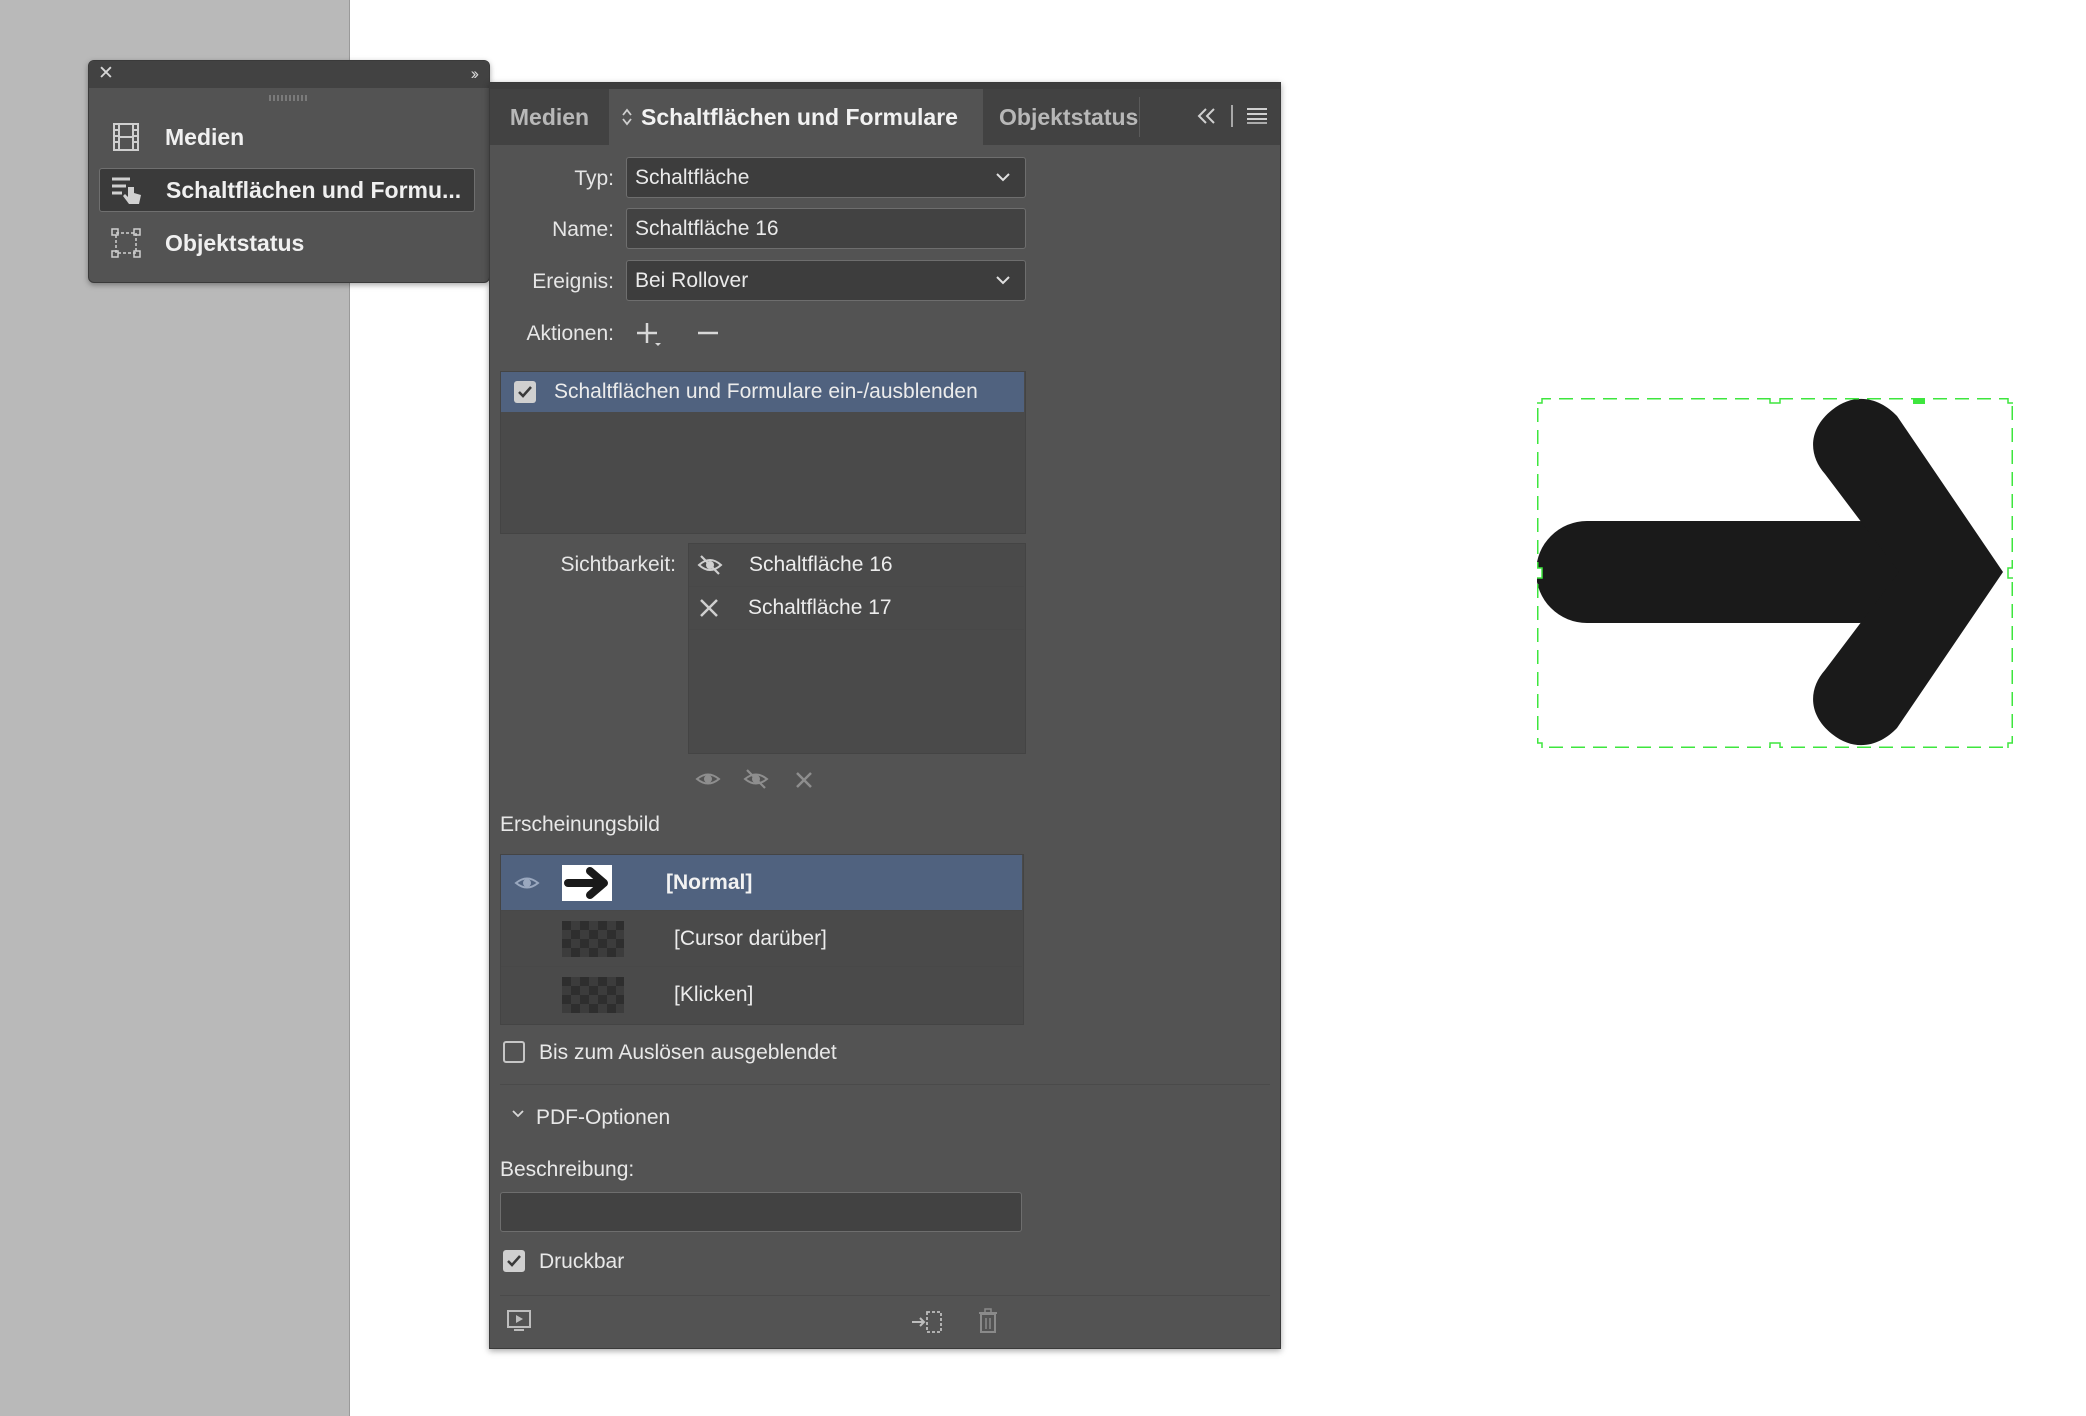  I want to click on preview-icon, so click(519, 1321).